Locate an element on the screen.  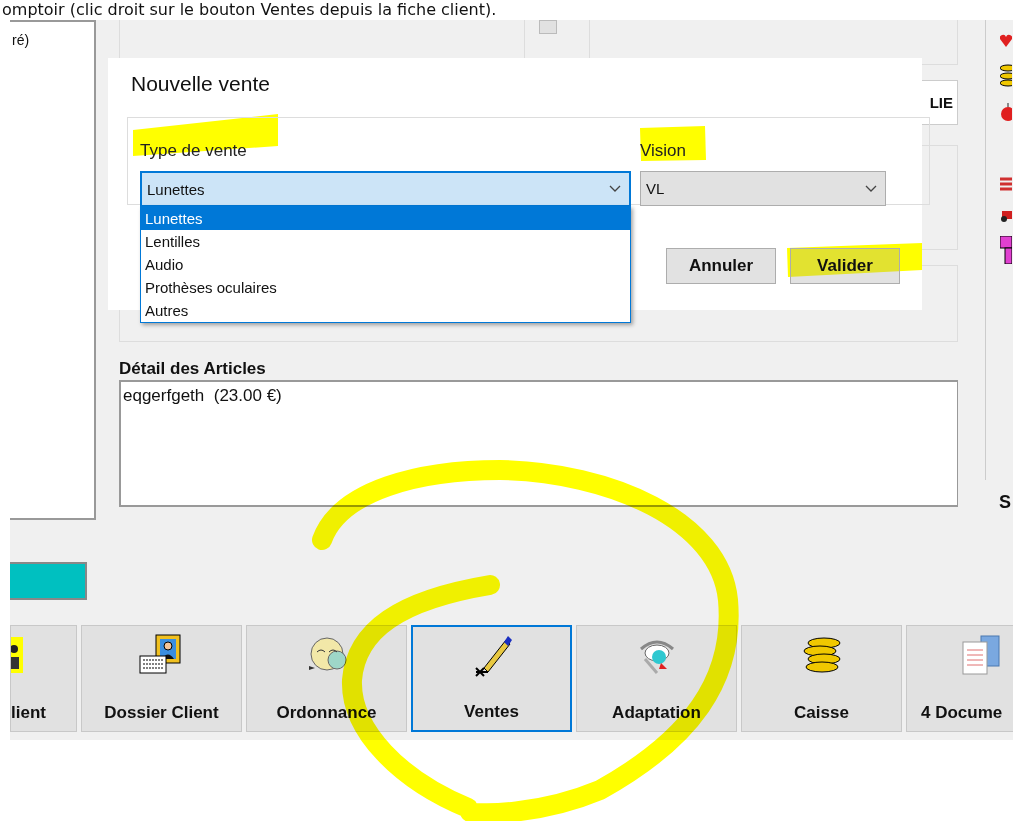
dropdown-option: Prothèses oculaires is located at coordinates (385, 287).